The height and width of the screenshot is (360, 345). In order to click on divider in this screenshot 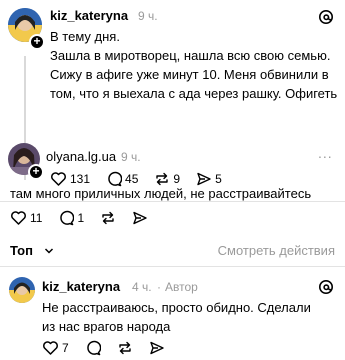, I will do `click(172, 266)`.